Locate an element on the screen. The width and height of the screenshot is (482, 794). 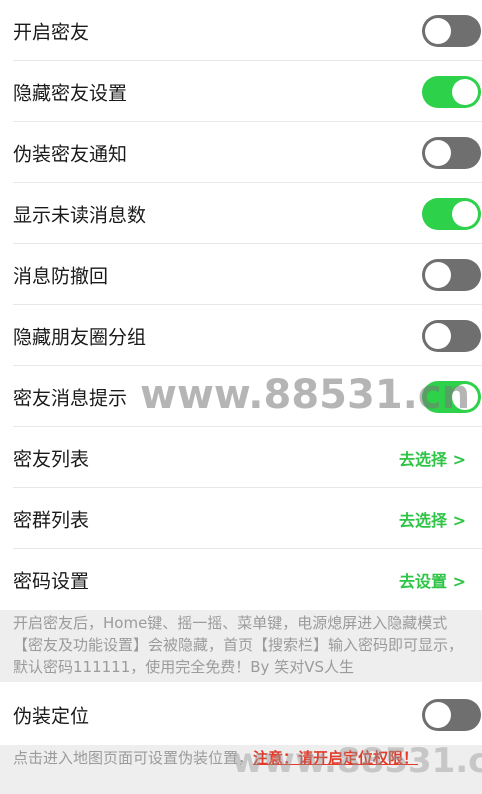
row-show-unread-count: 显示未读消息数 is located at coordinates (241, 213).